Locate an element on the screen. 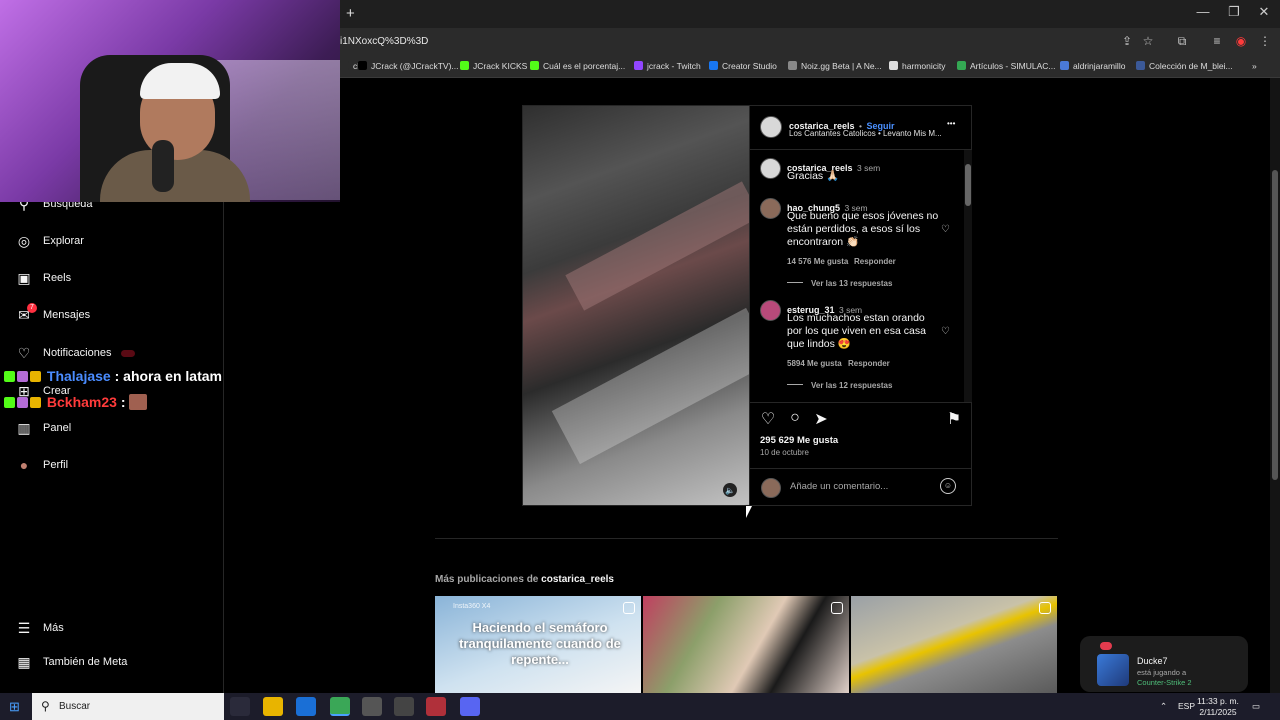 Image resolution: width=1280 pixels, height=720 pixels. bookmark-item: aldrinjaramillo is located at coordinates (1092, 66).